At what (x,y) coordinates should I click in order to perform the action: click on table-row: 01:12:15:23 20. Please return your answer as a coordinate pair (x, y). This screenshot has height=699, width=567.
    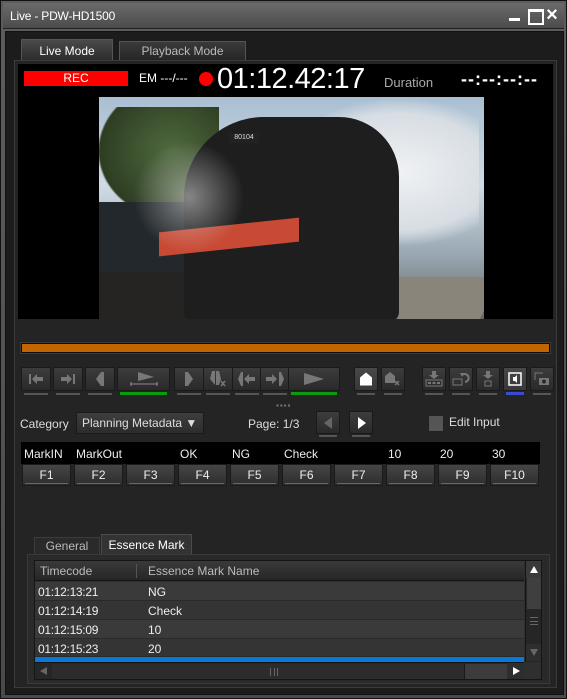
    Looking at the image, I should click on (279, 648).